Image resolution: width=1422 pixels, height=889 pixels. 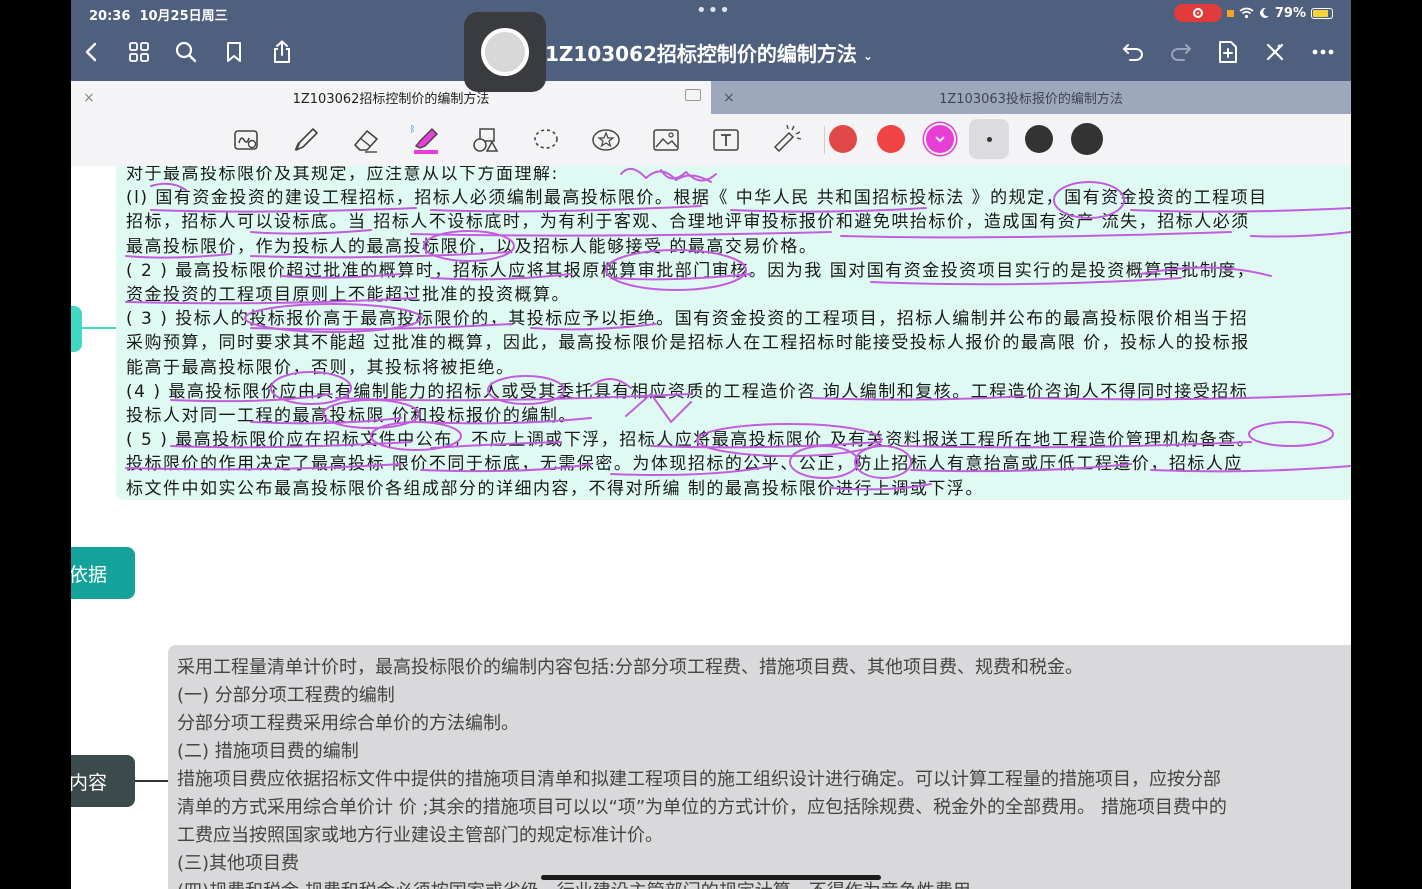 What do you see at coordinates (713, 10) in the screenshot?
I see `multitask-dots: •••` at bounding box center [713, 10].